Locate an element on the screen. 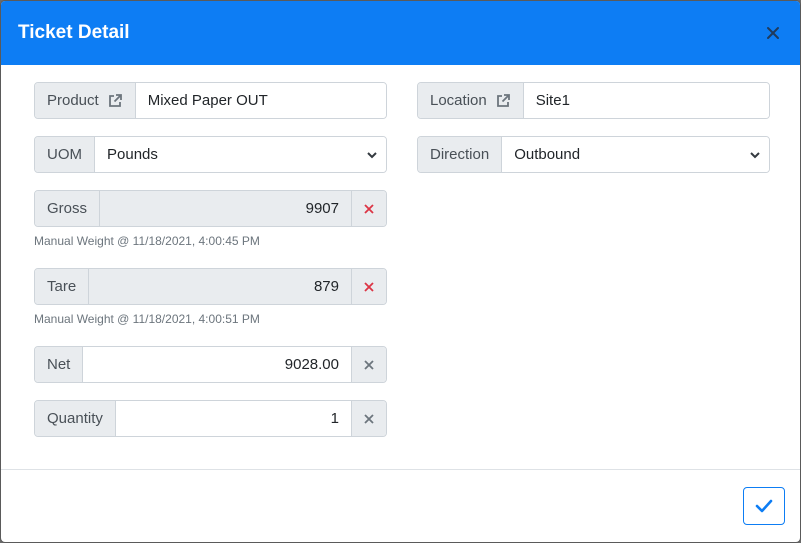 This screenshot has height=543, width=801. location-addon: Location is located at coordinates (471, 100).